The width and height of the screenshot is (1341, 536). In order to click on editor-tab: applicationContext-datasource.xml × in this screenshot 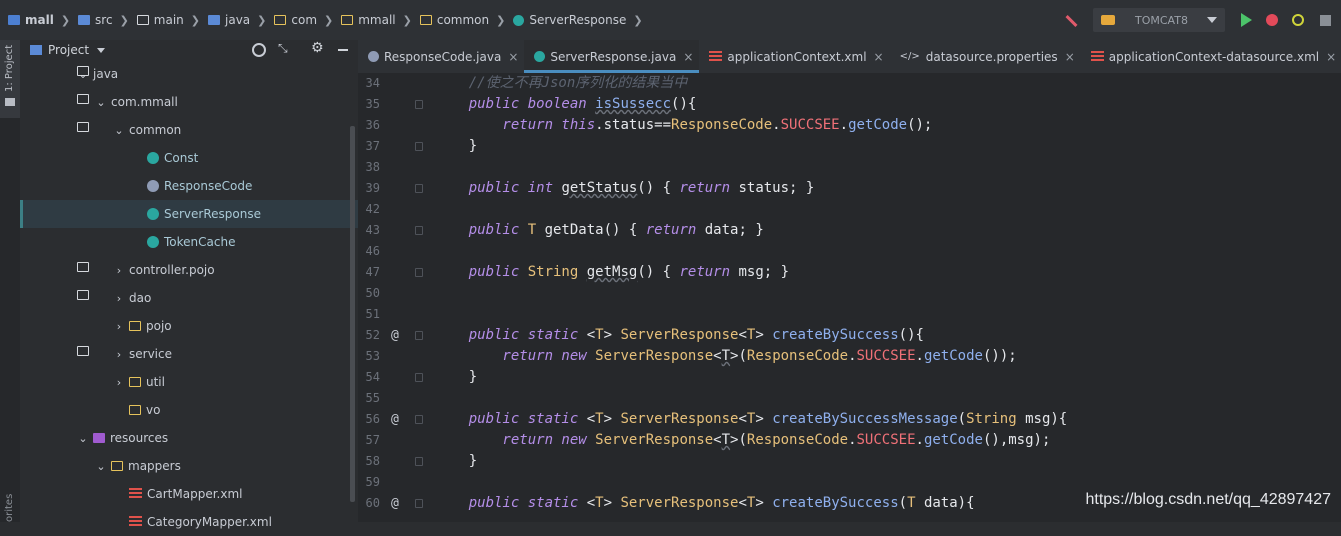, I will do `click(1211, 56)`.